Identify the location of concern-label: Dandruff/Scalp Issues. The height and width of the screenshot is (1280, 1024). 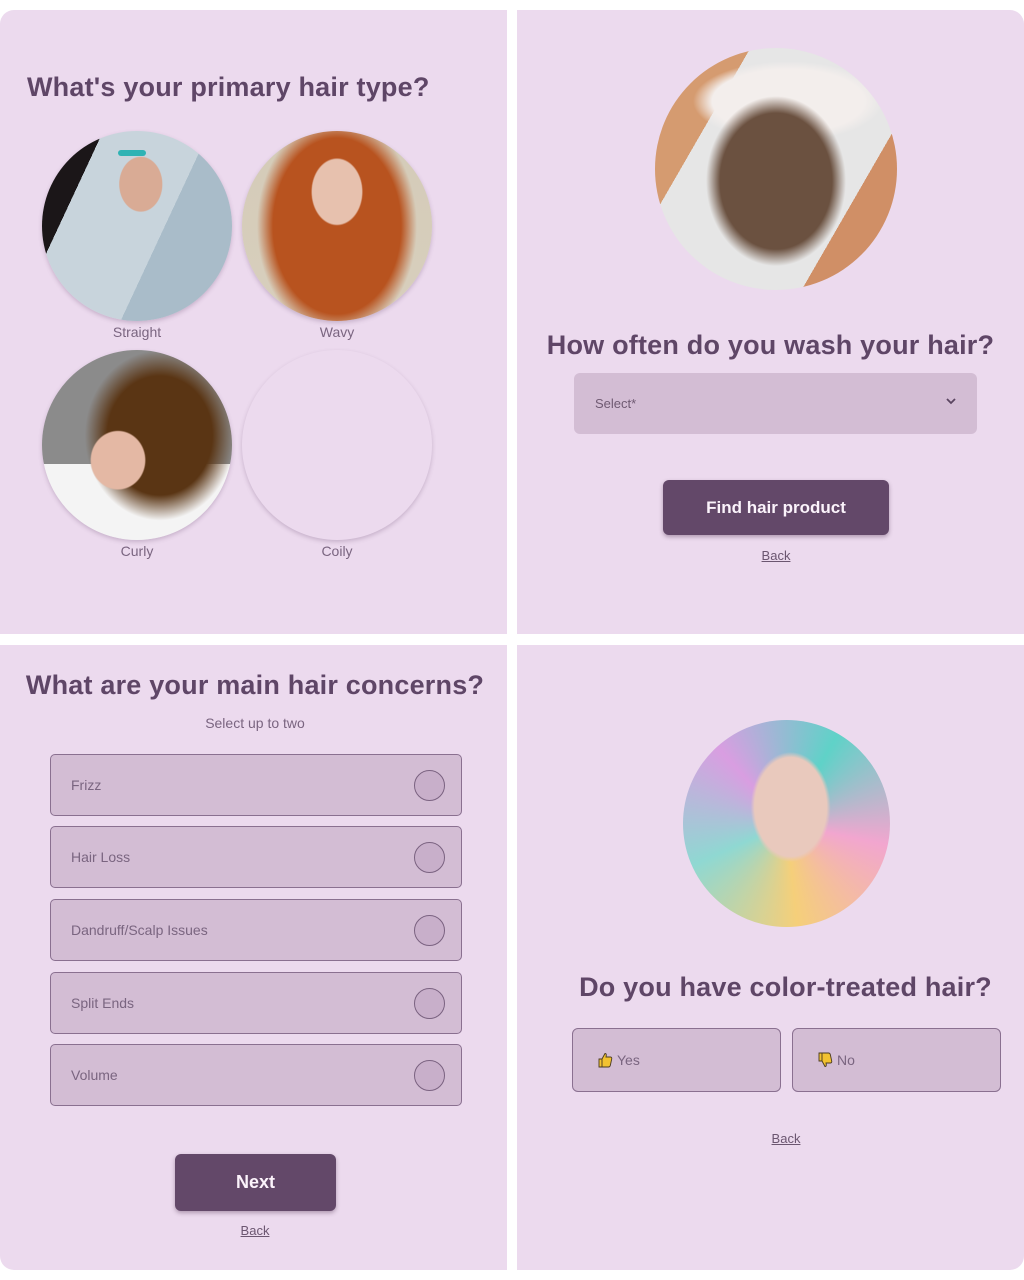
(139, 930).